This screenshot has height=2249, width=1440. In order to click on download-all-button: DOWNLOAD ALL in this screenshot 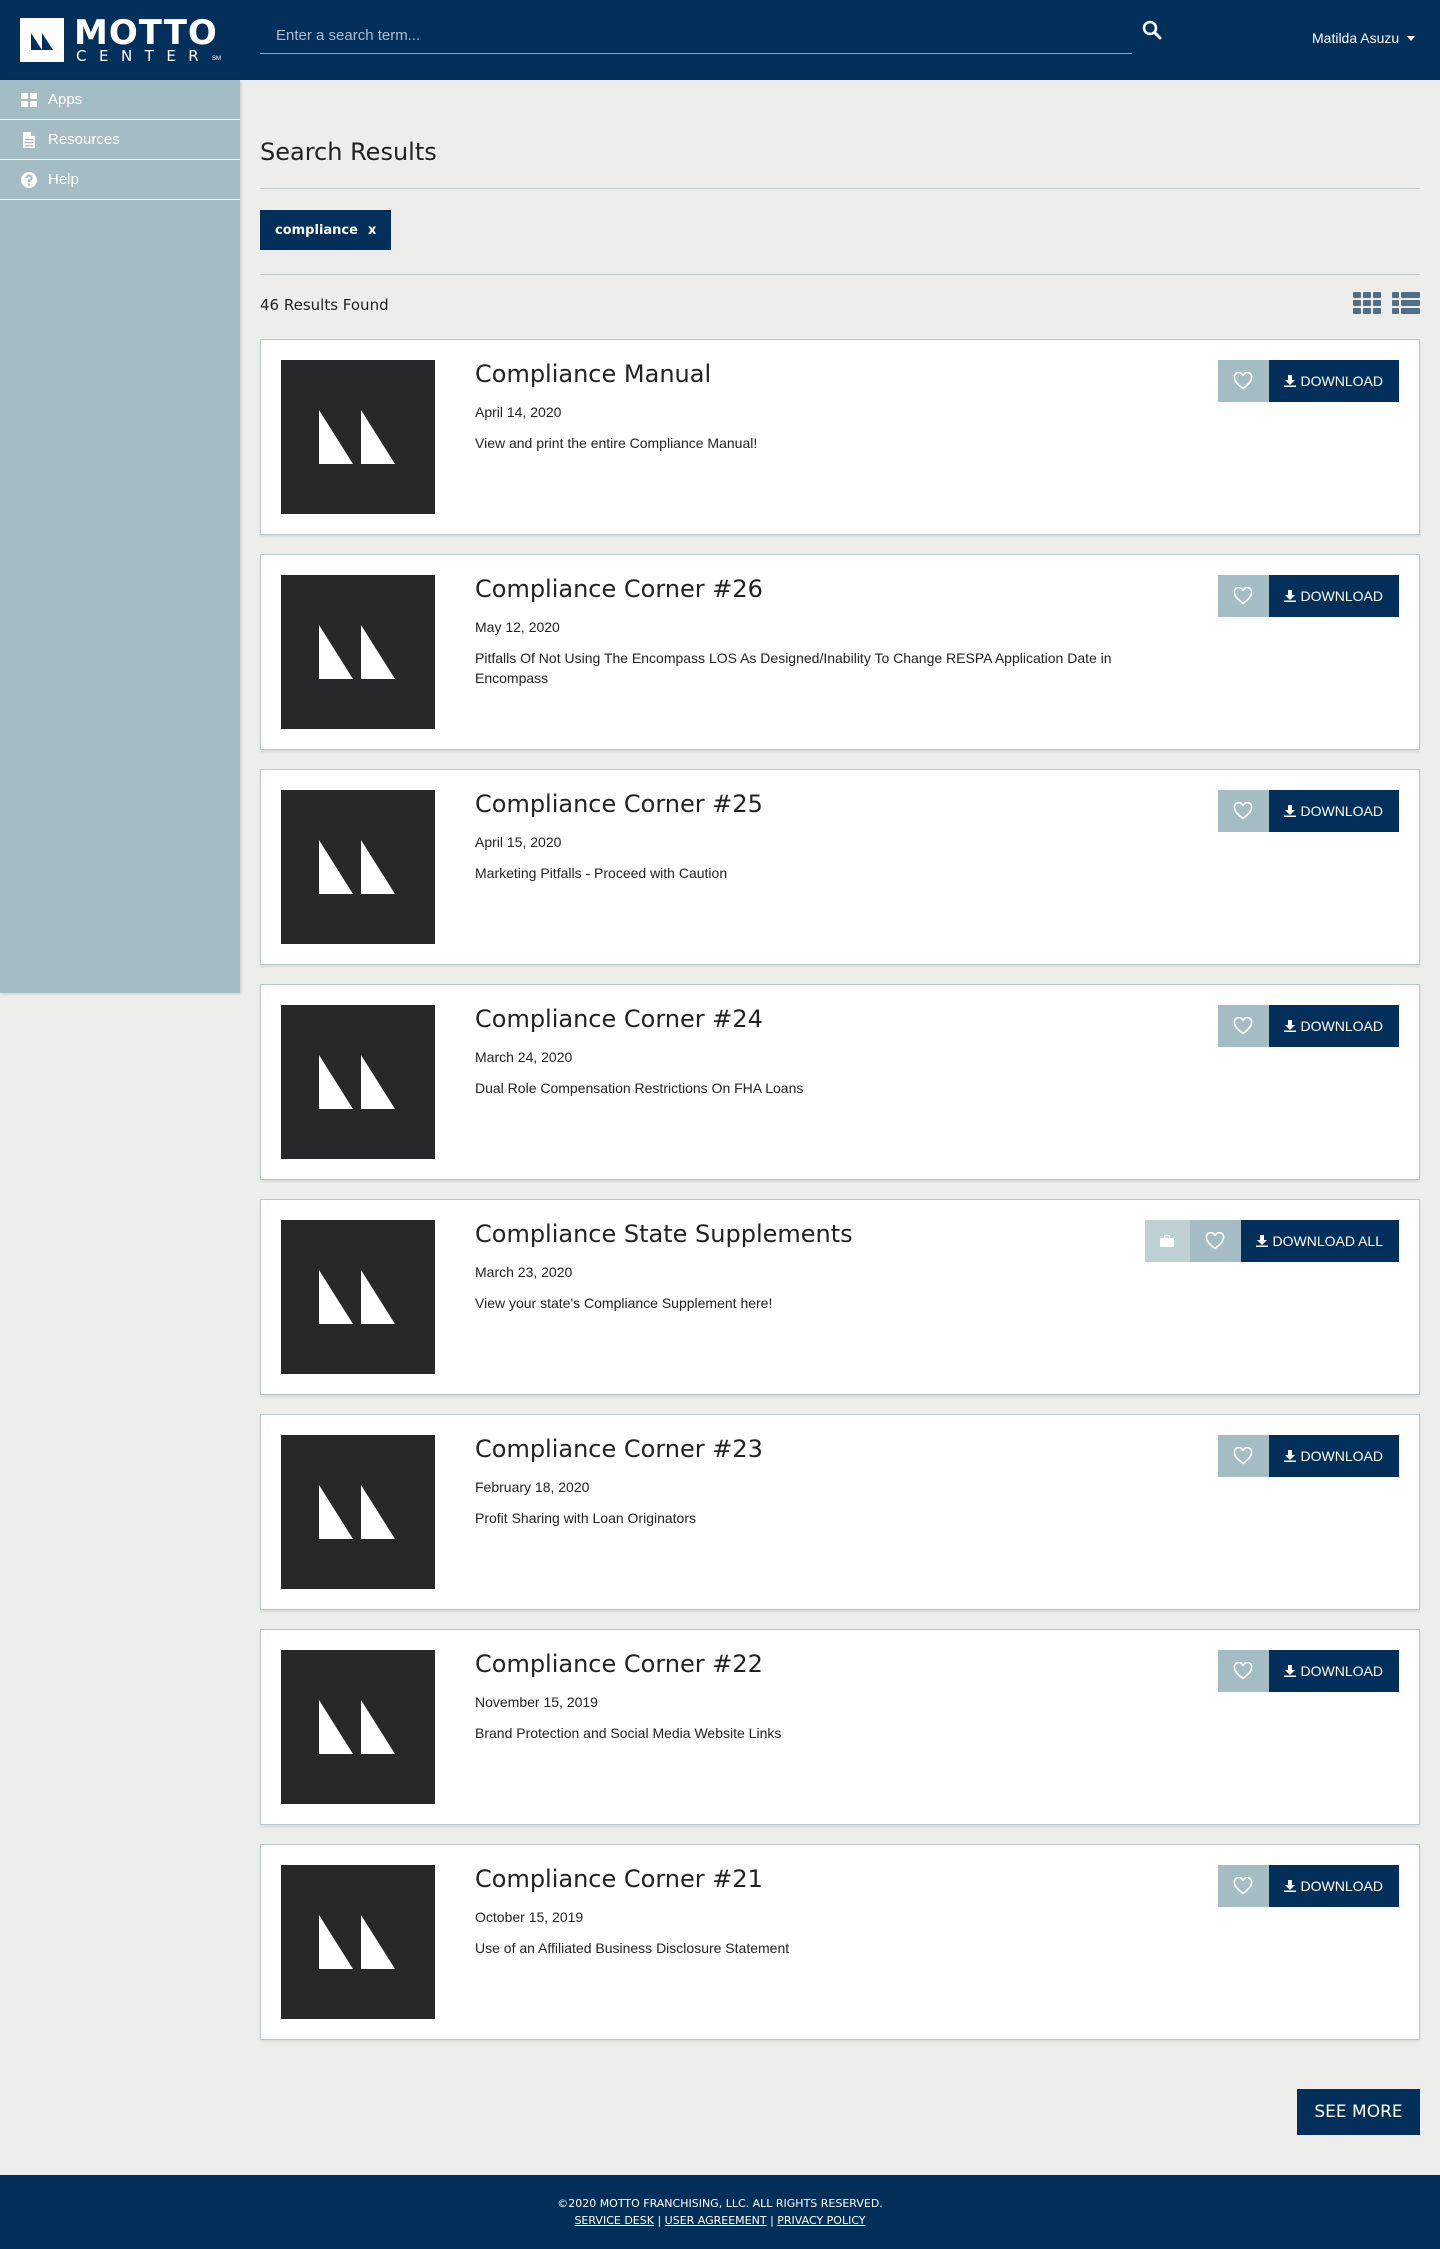, I will do `click(1319, 1241)`.